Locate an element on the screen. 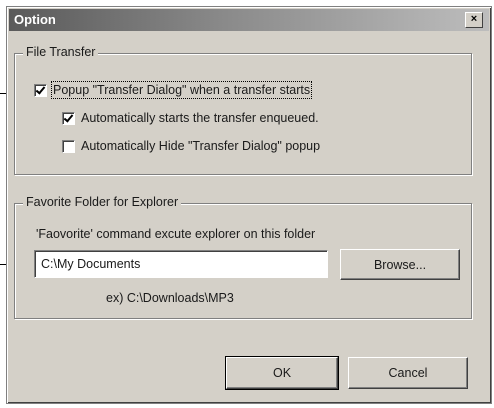 The height and width of the screenshot is (408, 494). window-title: Option is located at coordinates (35, 19).